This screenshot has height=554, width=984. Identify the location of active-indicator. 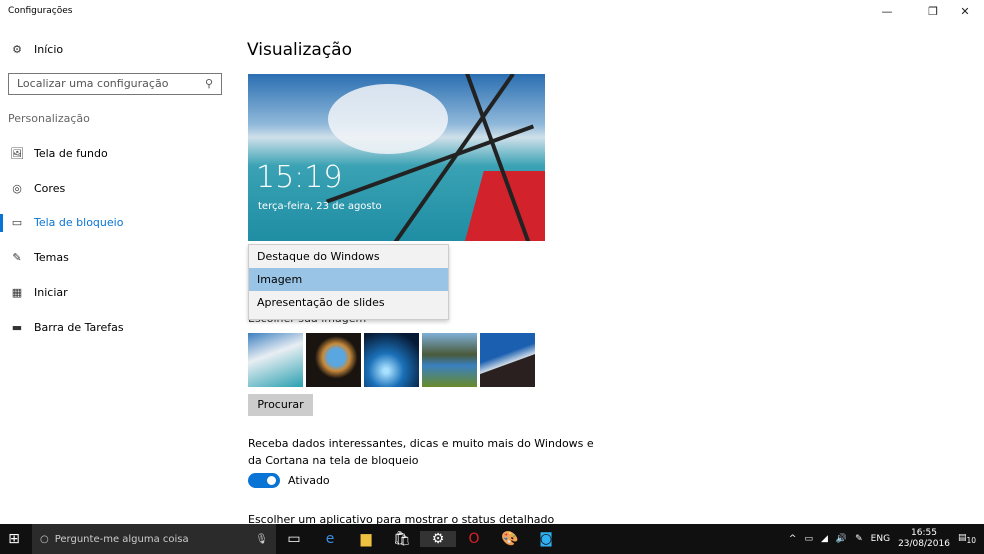
(1, 223).